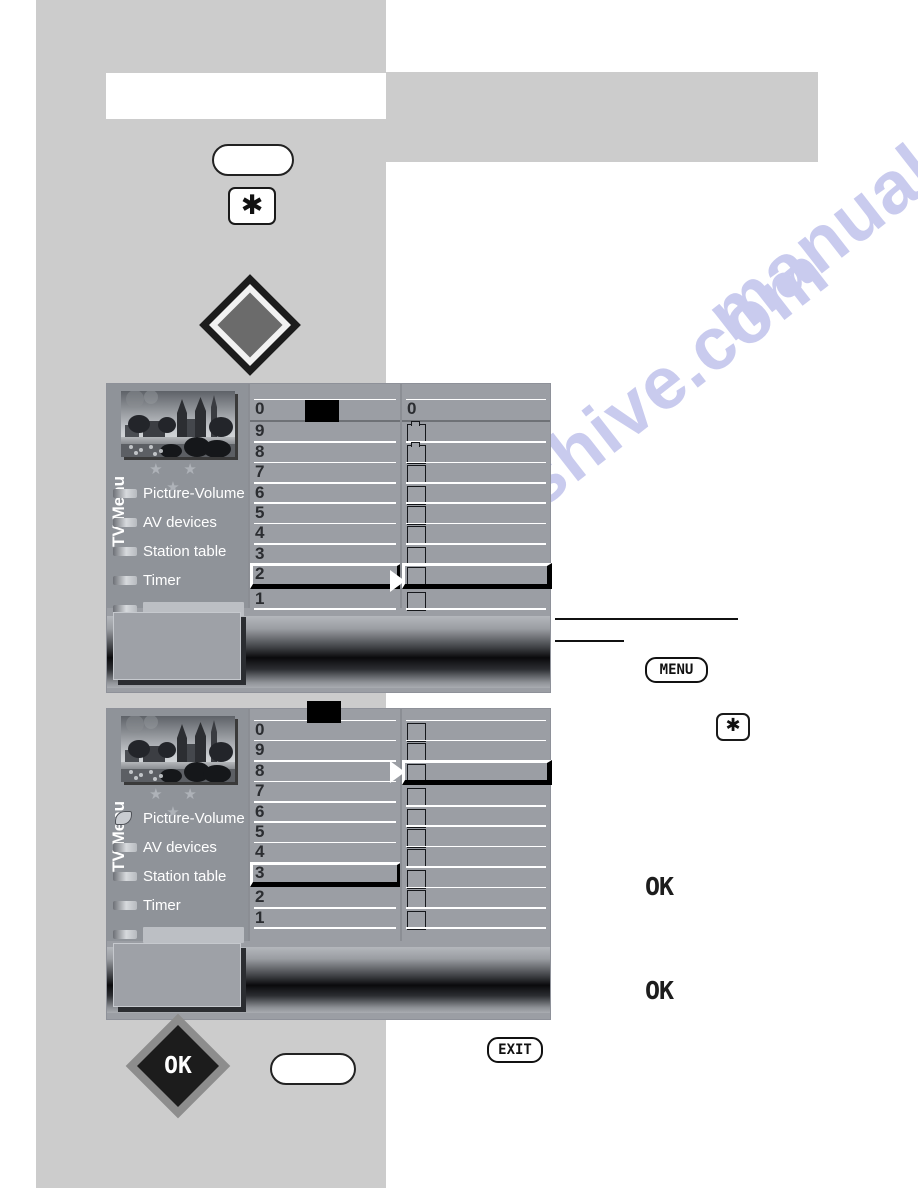 The width and height of the screenshot is (918, 1188). I want to click on star-button-top: ✱, so click(252, 206).